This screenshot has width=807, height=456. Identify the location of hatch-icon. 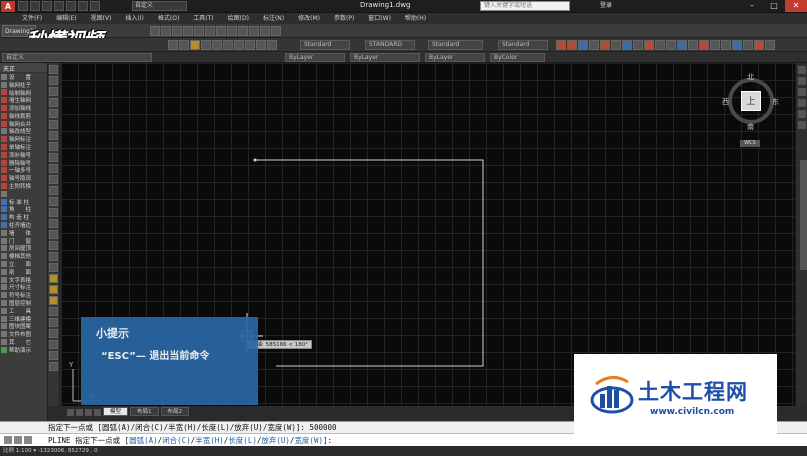
(53, 223).